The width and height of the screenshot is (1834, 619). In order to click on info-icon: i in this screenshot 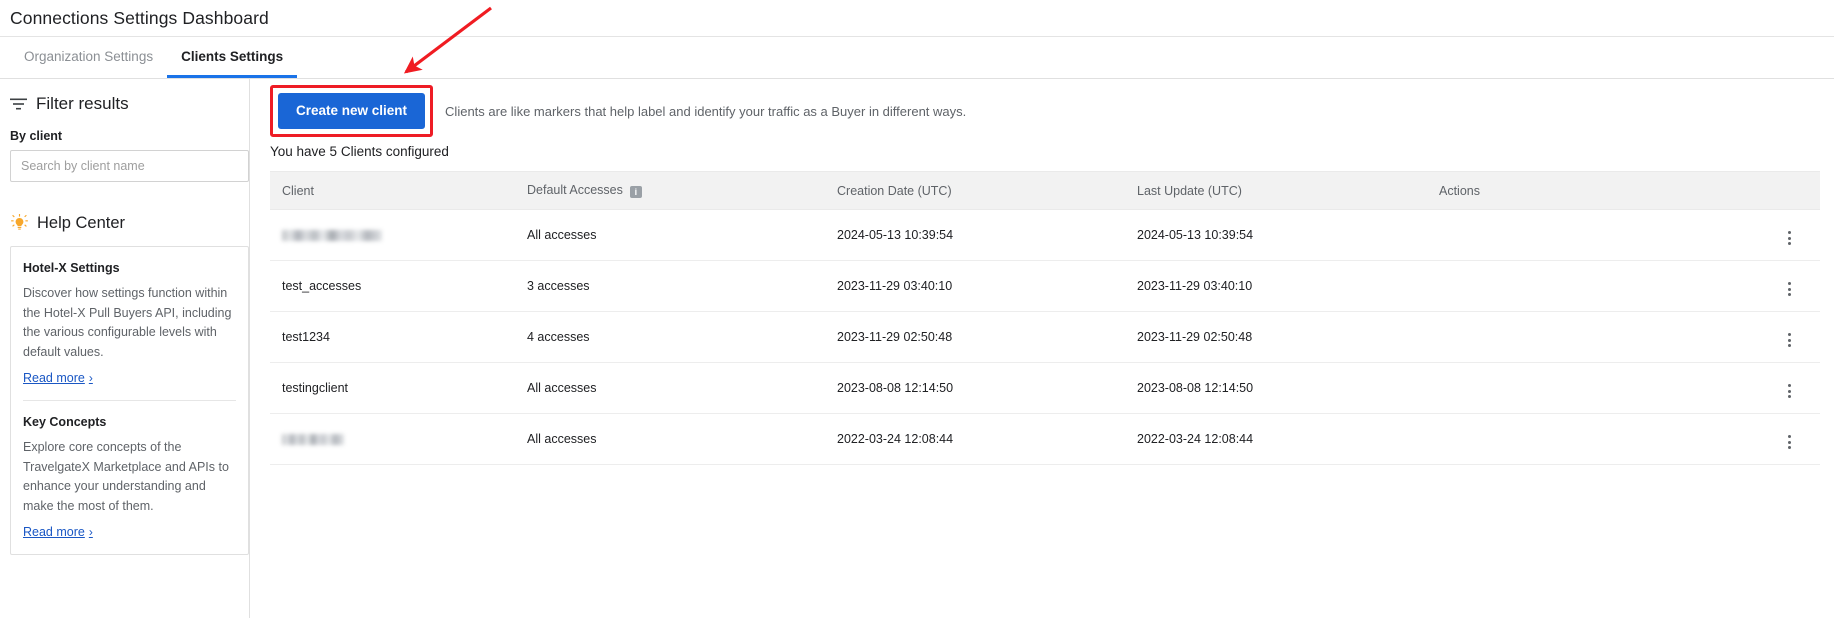, I will do `click(635, 192)`.